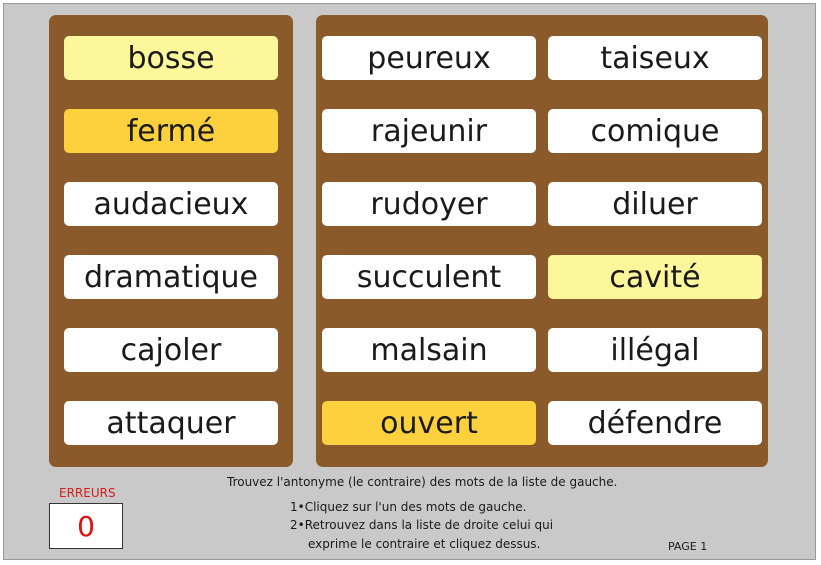  I want to click on right-word-3: rajeunir, so click(429, 131).